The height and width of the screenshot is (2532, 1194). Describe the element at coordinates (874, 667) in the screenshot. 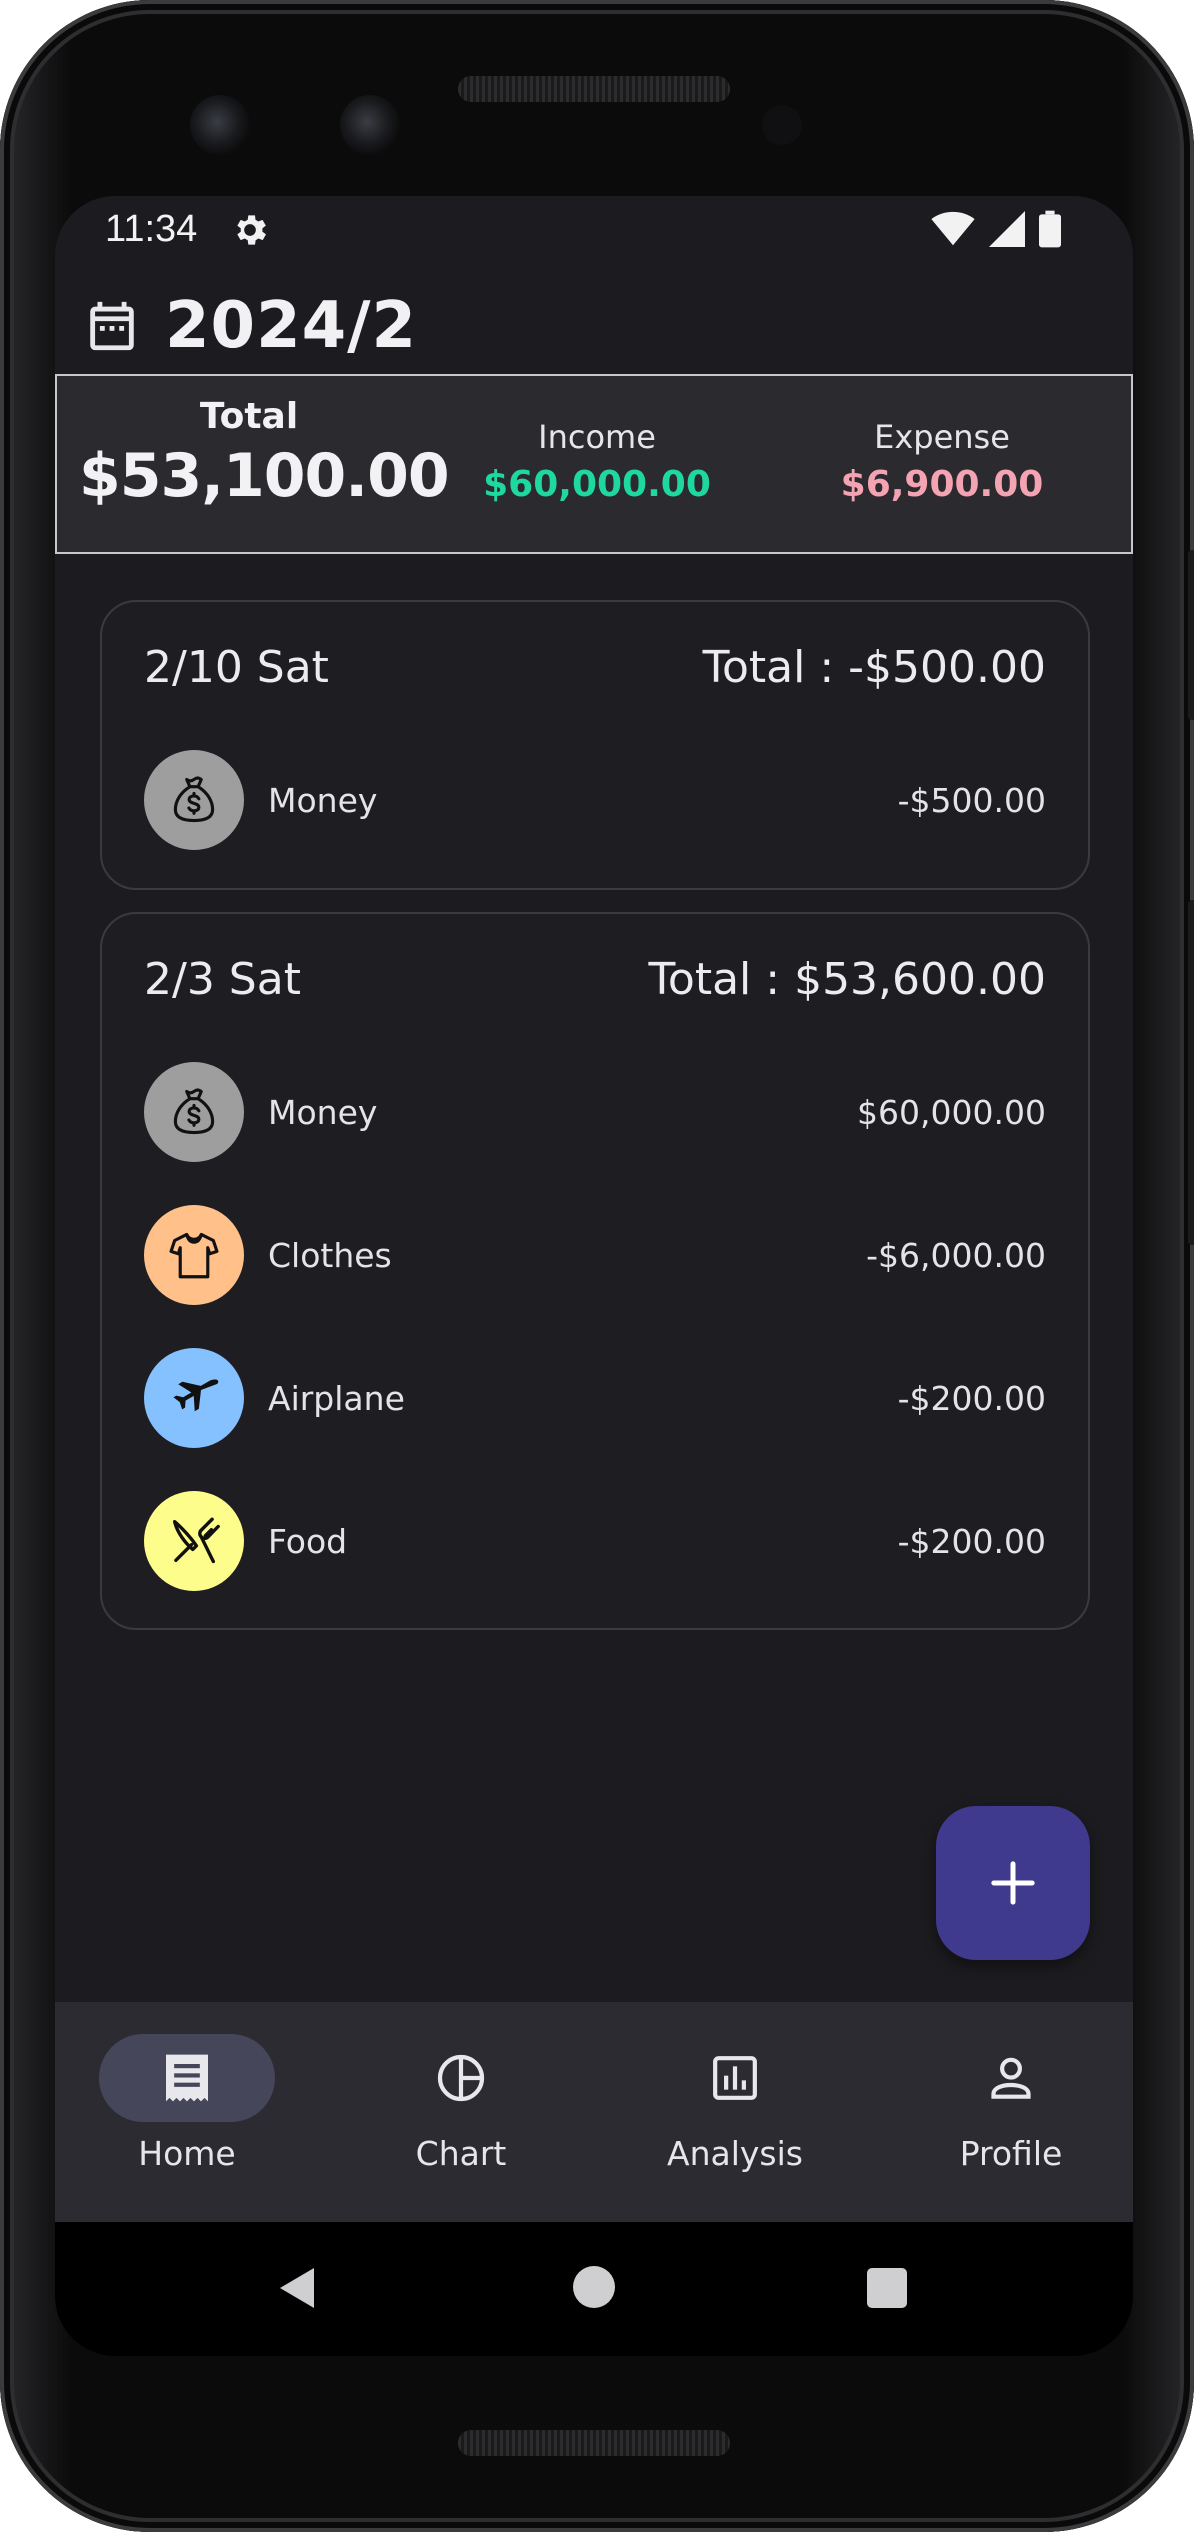

I see `day-total: Total : -$500.00` at that location.